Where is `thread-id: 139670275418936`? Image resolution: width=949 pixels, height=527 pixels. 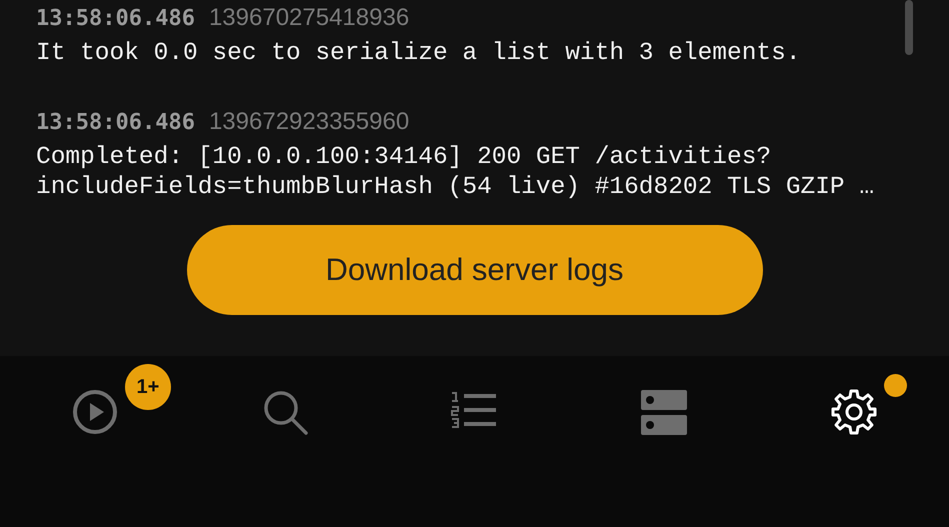 thread-id: 139670275418936 is located at coordinates (309, 18).